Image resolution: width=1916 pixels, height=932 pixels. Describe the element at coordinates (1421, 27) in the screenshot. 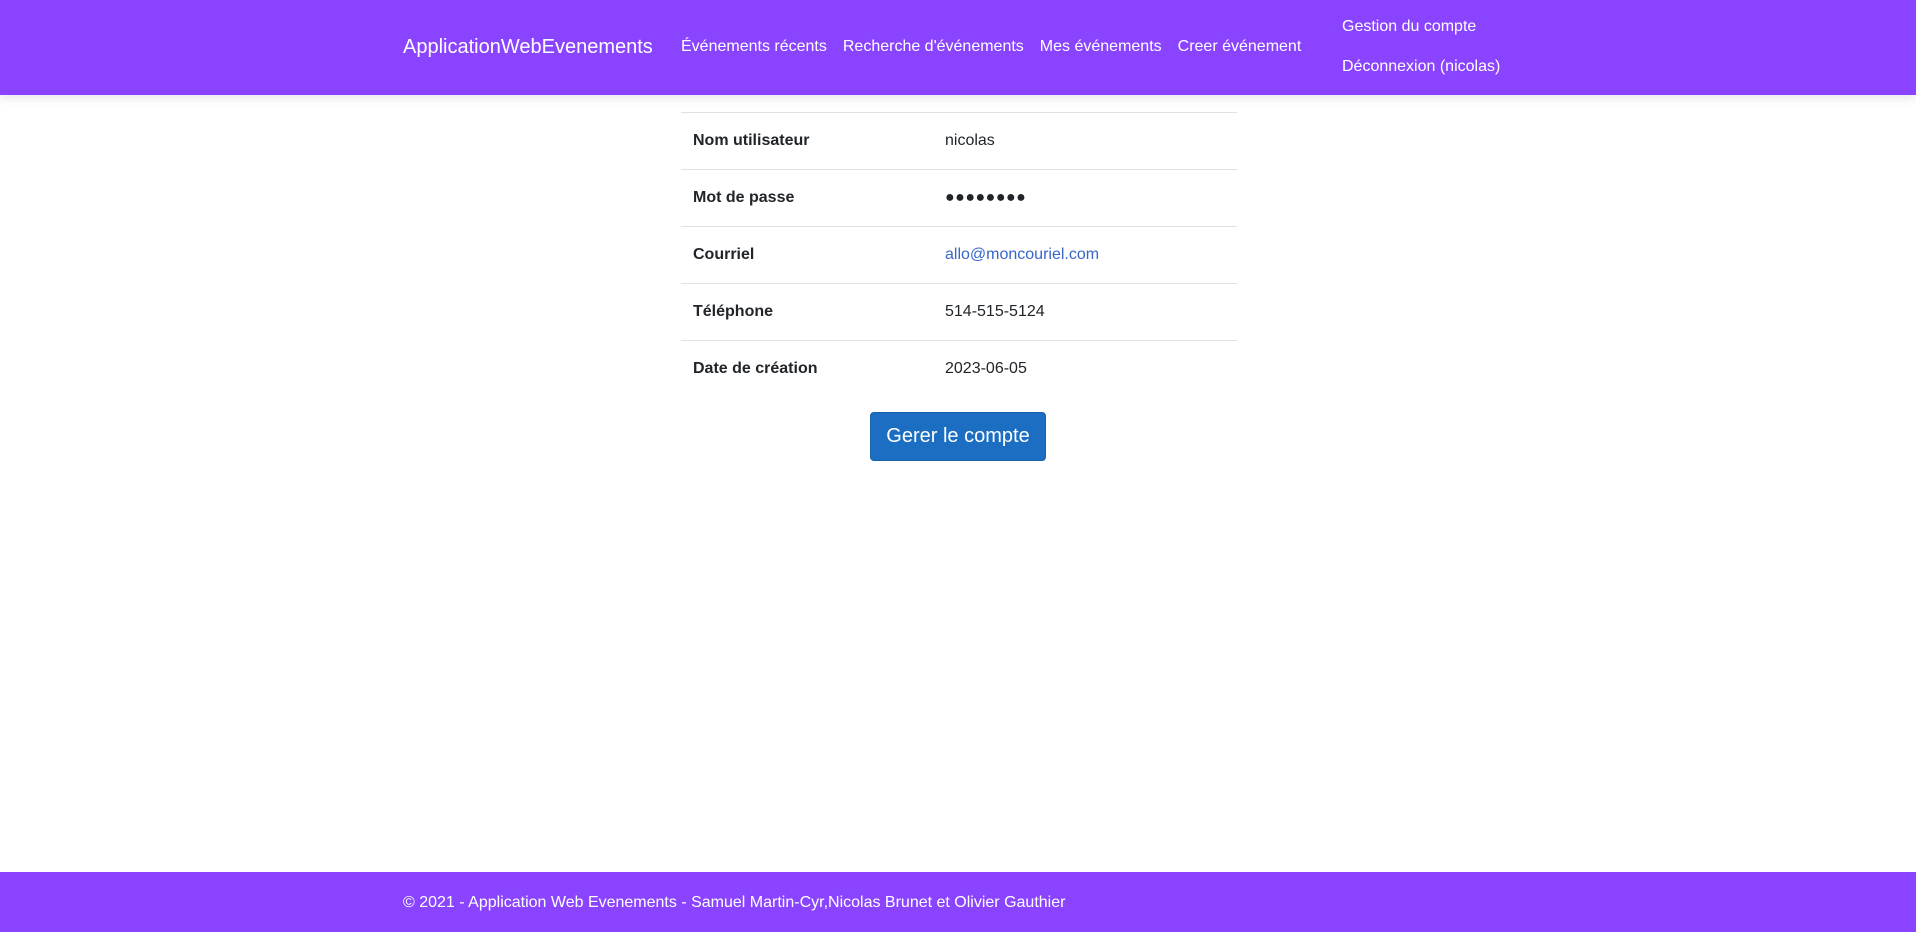

I see `nav-account-management: Gestion du compte` at that location.